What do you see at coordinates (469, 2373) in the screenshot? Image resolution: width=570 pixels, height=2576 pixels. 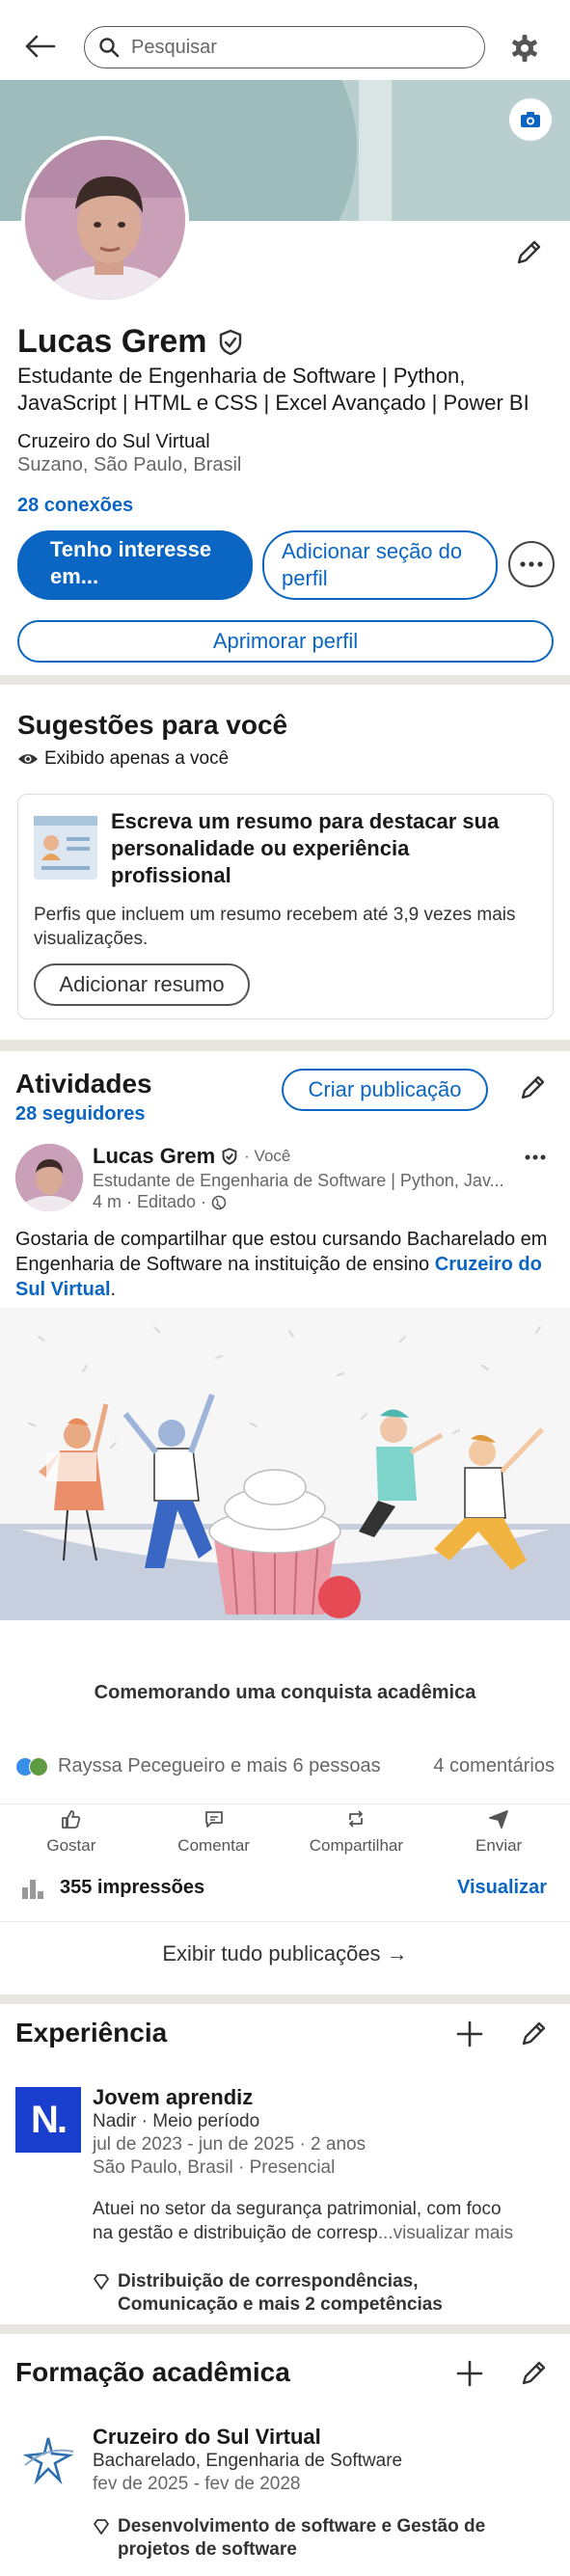 I see `add-education-icon` at bounding box center [469, 2373].